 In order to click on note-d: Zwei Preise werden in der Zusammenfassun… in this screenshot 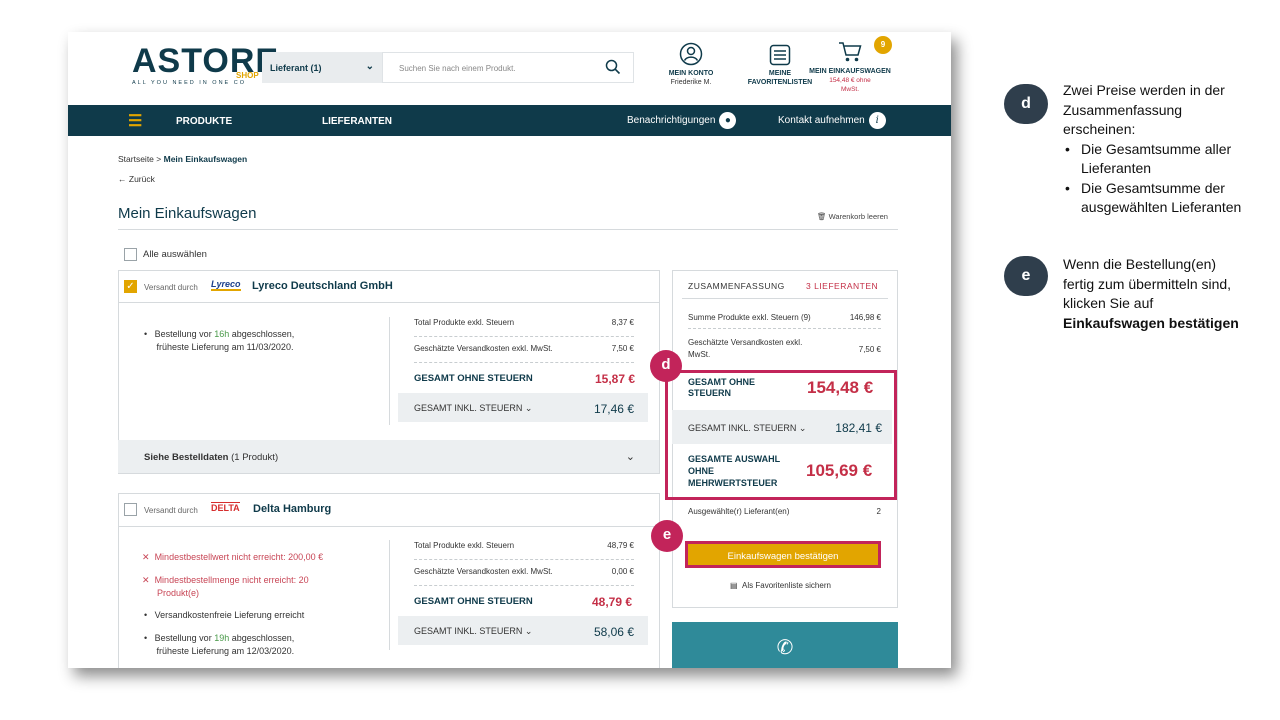, I will do `click(1169, 149)`.